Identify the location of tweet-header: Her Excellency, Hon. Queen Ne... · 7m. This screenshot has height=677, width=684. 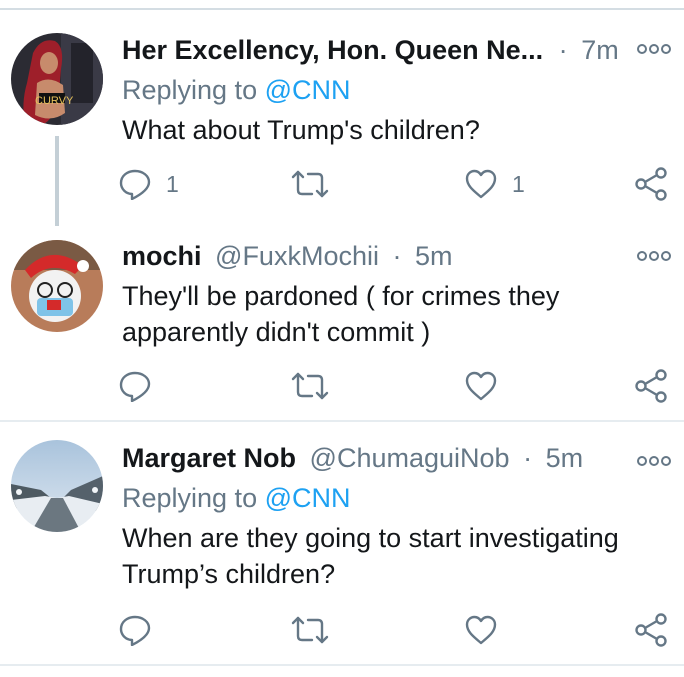
(370, 50).